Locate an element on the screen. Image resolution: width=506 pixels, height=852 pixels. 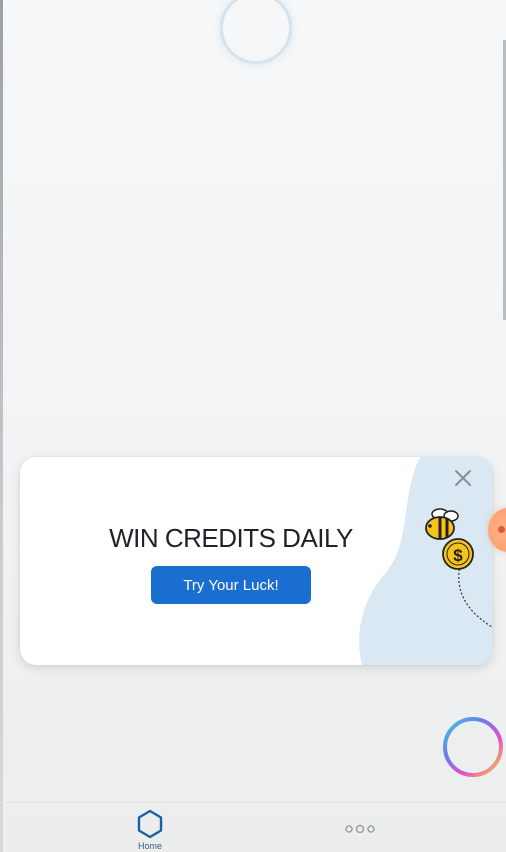
promo-title: WIN CREDITS DAILY is located at coordinates (231, 538).